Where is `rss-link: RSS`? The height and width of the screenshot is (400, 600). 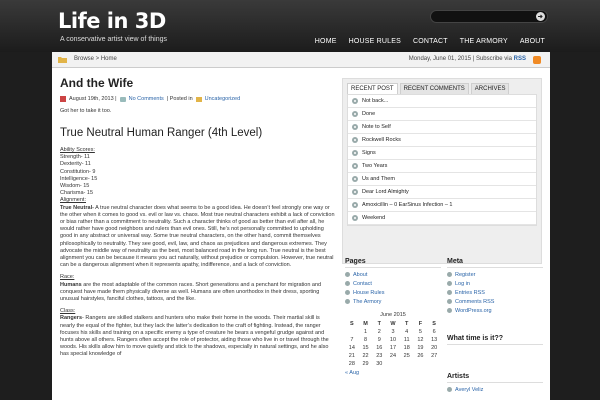
rss-link: RSS is located at coordinates (520, 59).